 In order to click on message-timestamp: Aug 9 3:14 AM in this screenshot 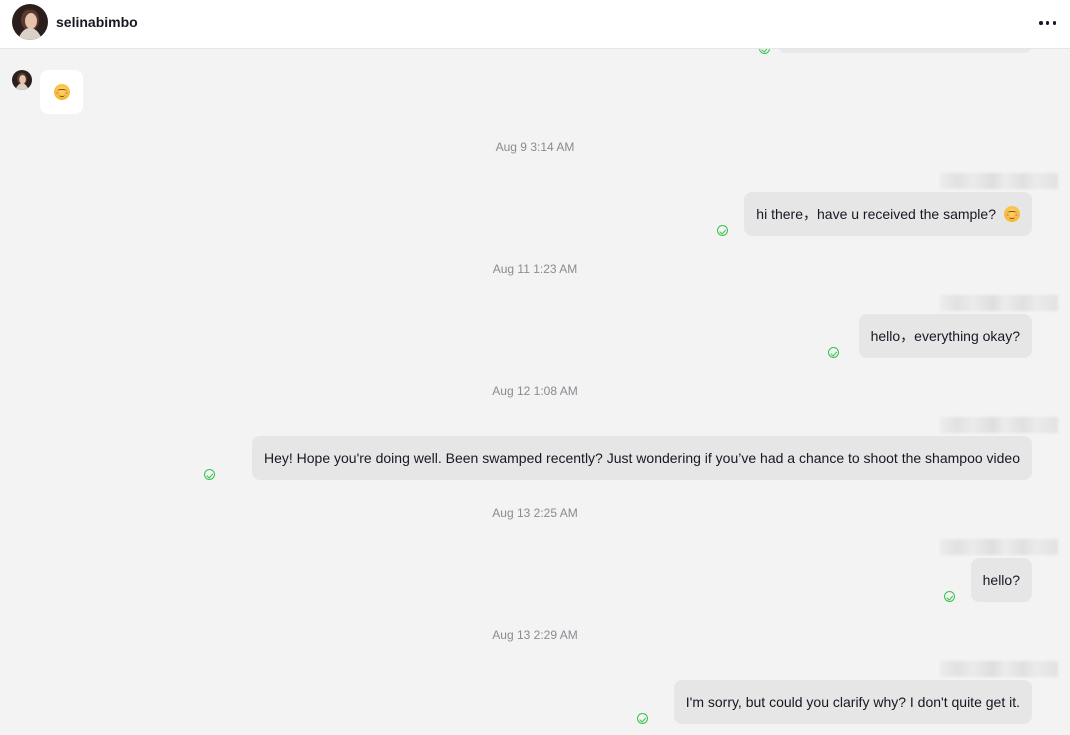, I will do `click(535, 147)`.